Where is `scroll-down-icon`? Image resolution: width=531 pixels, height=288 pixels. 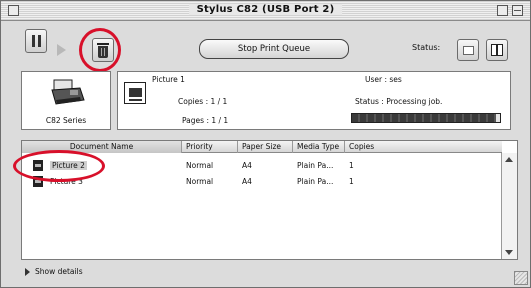 scroll-down-icon is located at coordinates (509, 252).